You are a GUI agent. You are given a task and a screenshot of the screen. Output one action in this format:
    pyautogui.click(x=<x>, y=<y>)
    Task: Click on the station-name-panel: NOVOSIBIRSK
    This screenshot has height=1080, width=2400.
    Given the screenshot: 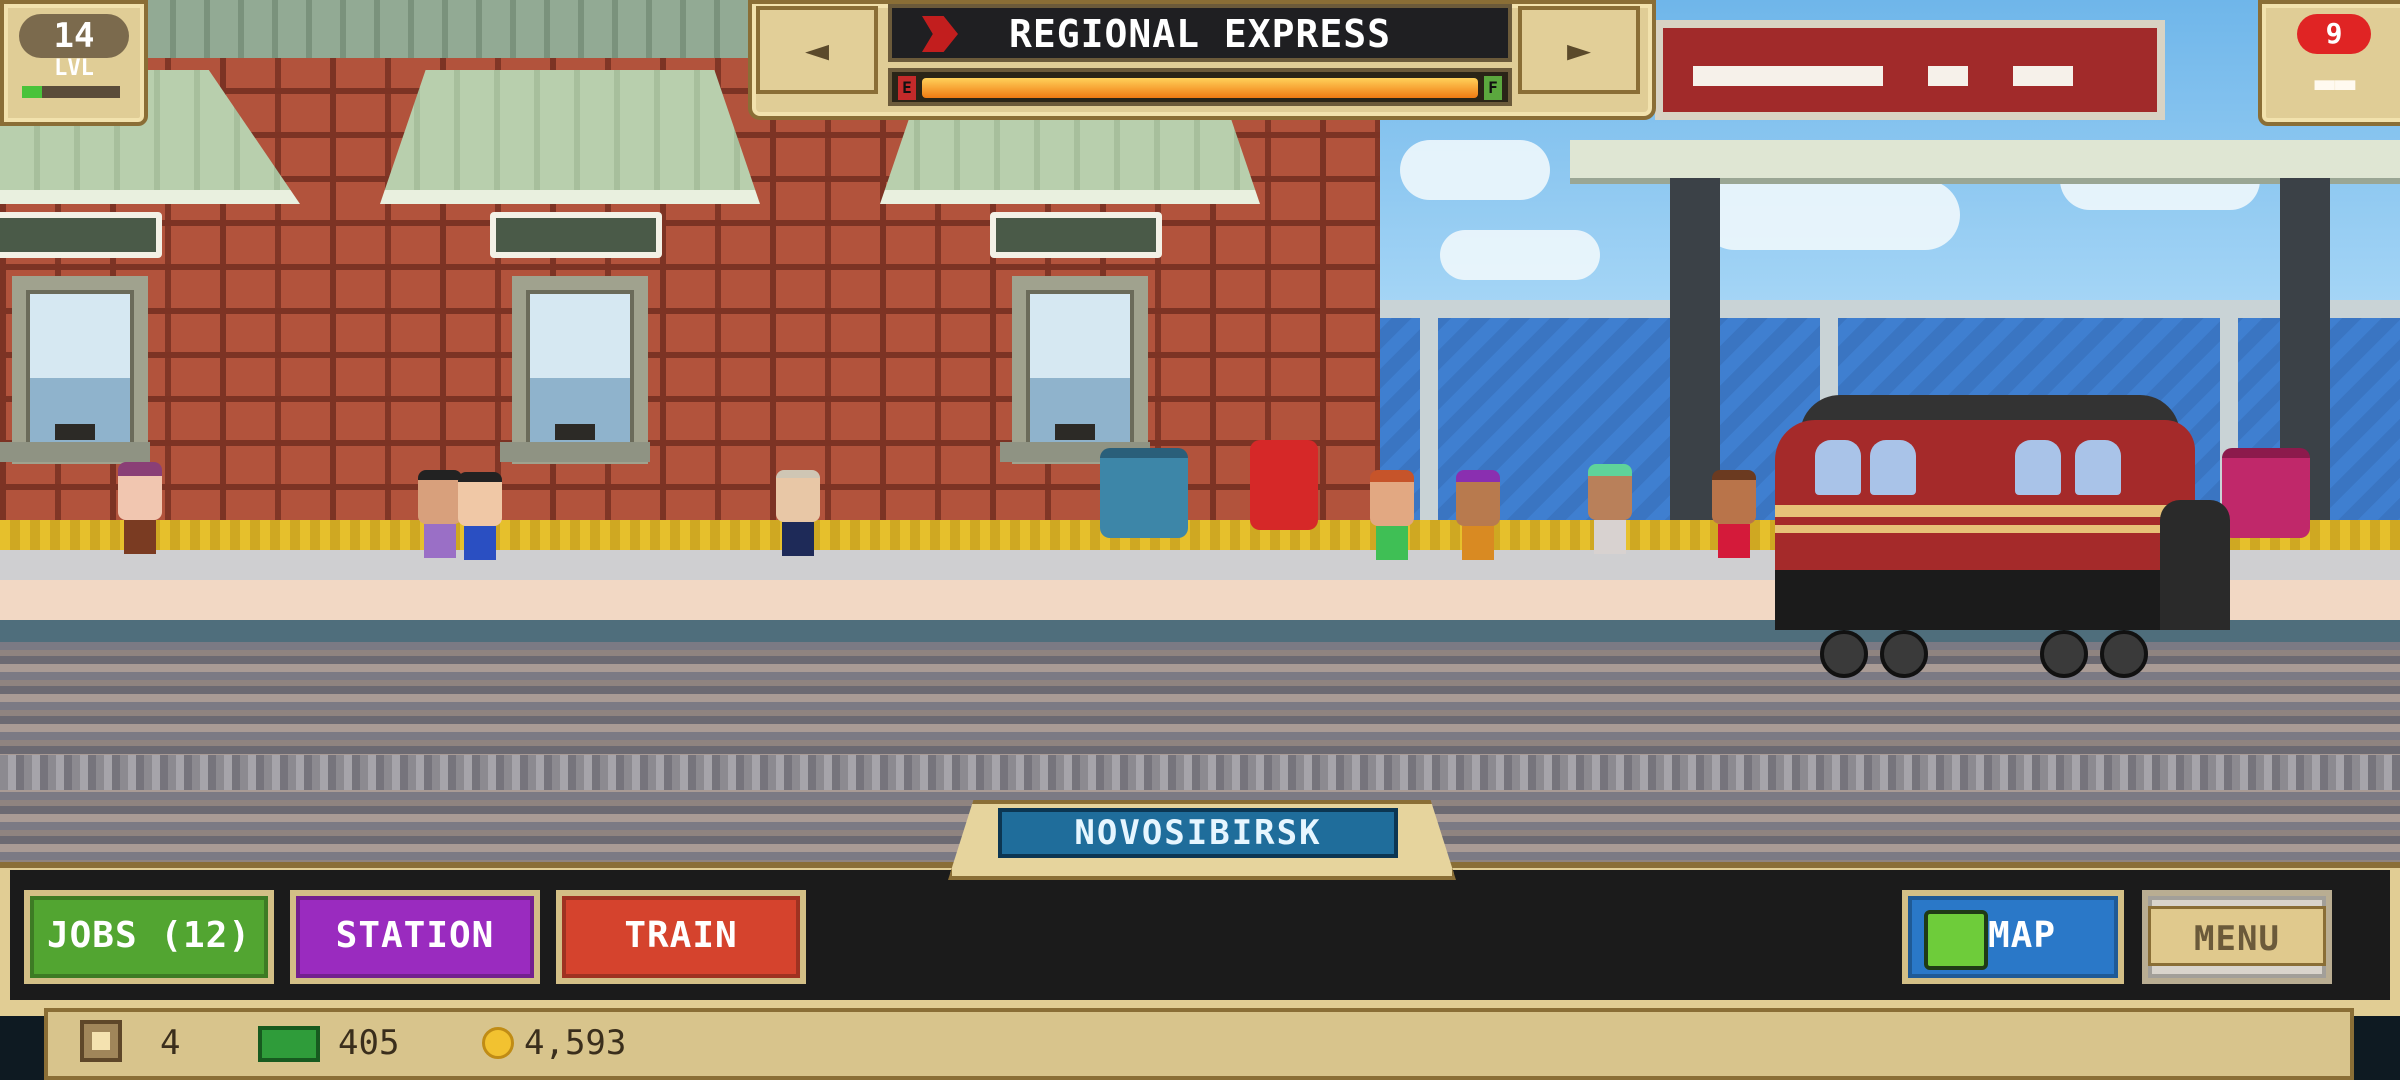 What is the action you would take?
    pyautogui.click(x=1198, y=833)
    